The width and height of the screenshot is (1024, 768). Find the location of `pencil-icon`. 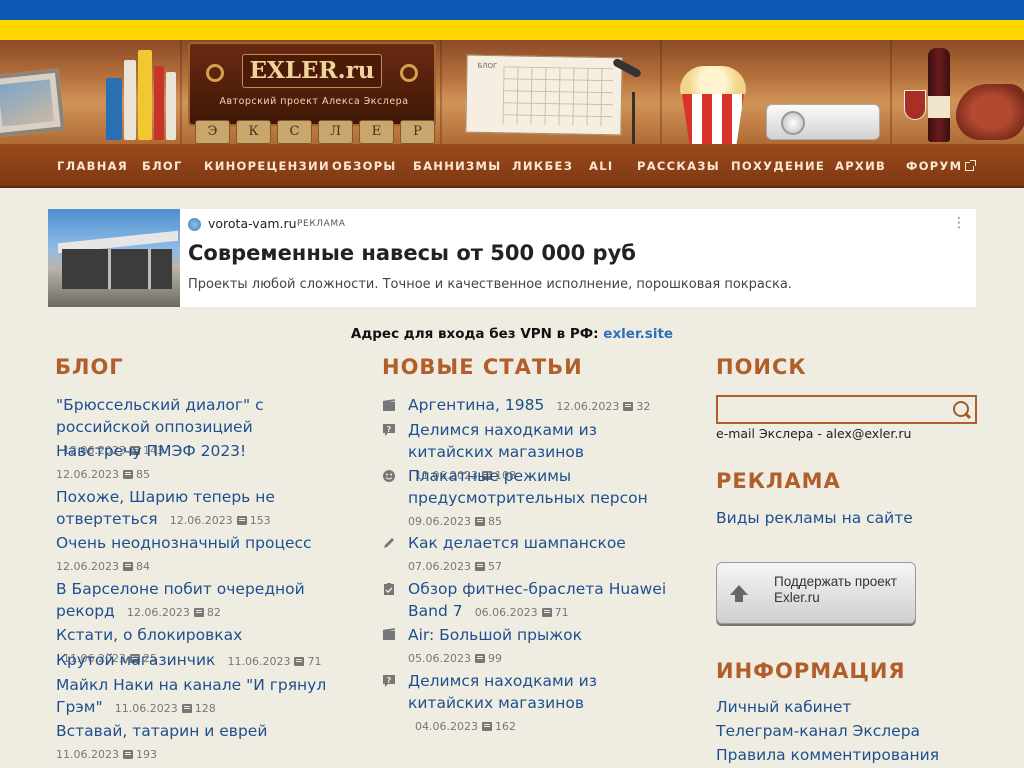

pencil-icon is located at coordinates (389, 543).